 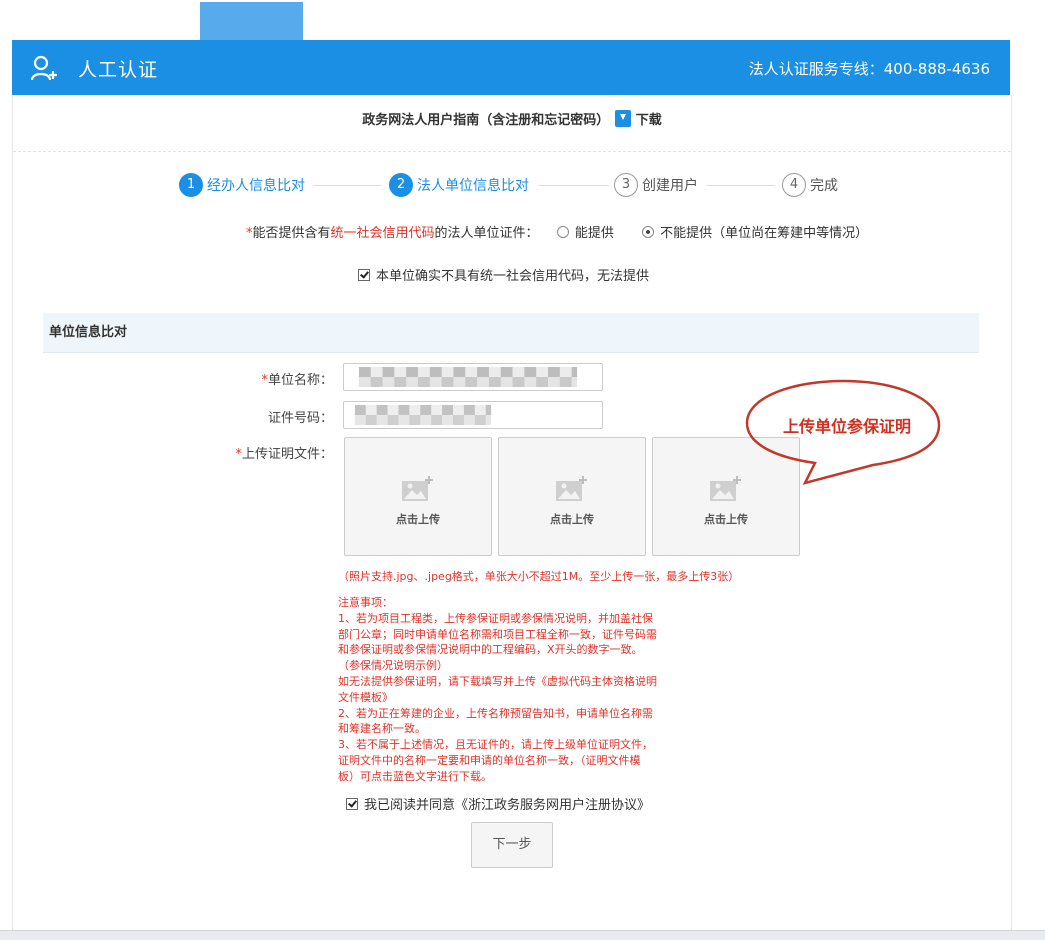 What do you see at coordinates (649, 120) in the screenshot?
I see `download-link: 下载` at bounding box center [649, 120].